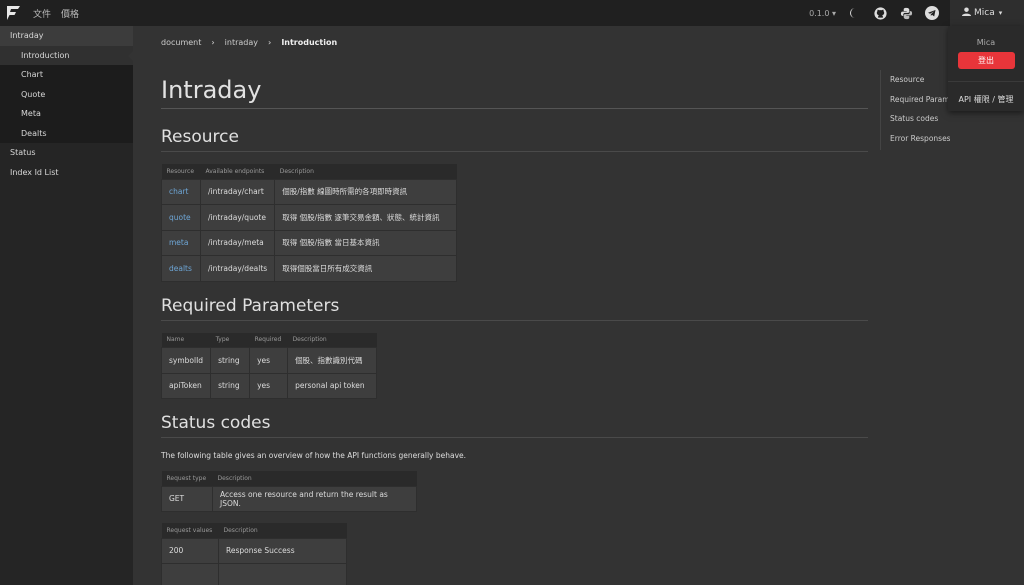 The width and height of the screenshot is (1024, 585). What do you see at coordinates (854, 13) in the screenshot?
I see `moon-icon` at bounding box center [854, 13].